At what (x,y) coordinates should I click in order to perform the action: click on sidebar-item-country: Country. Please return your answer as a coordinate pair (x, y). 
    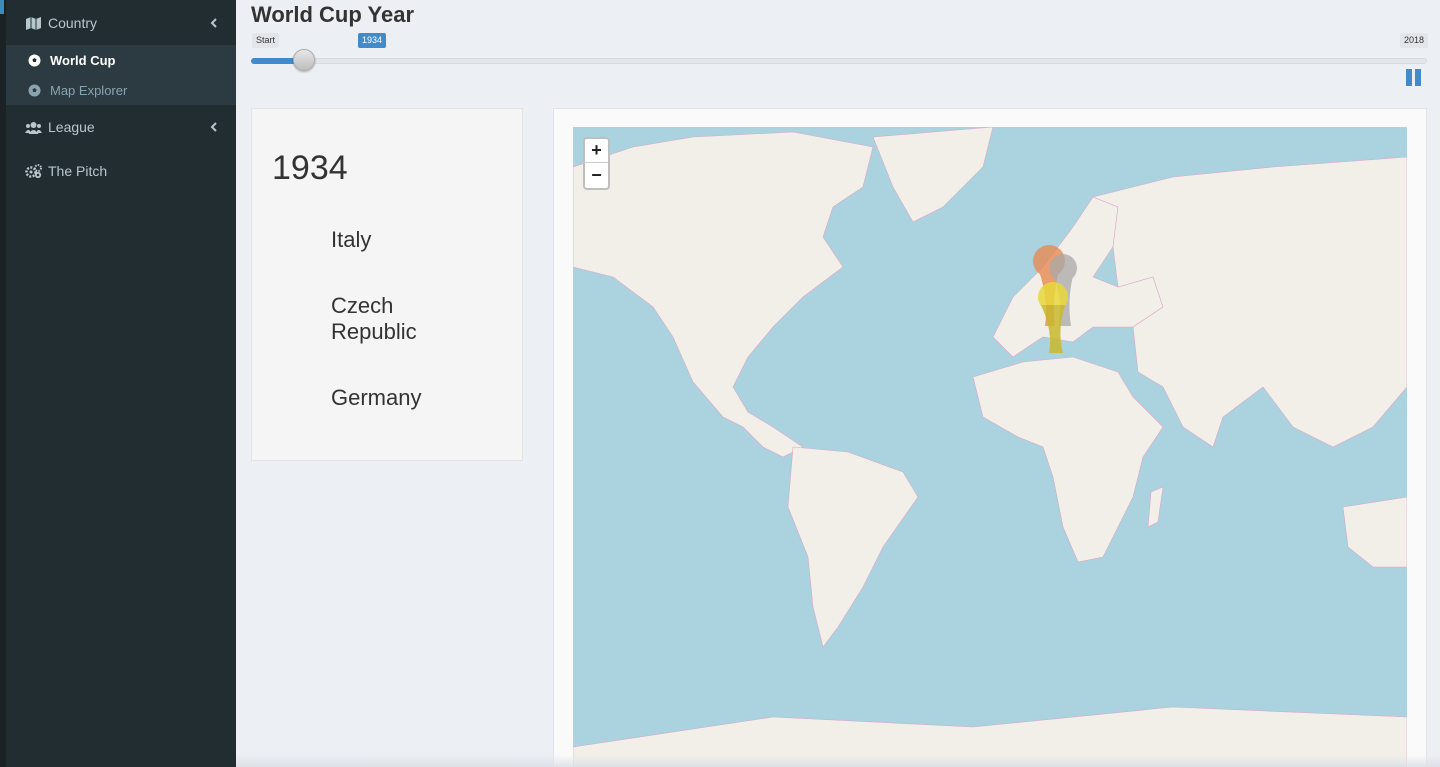
    Looking at the image, I should click on (121, 23).